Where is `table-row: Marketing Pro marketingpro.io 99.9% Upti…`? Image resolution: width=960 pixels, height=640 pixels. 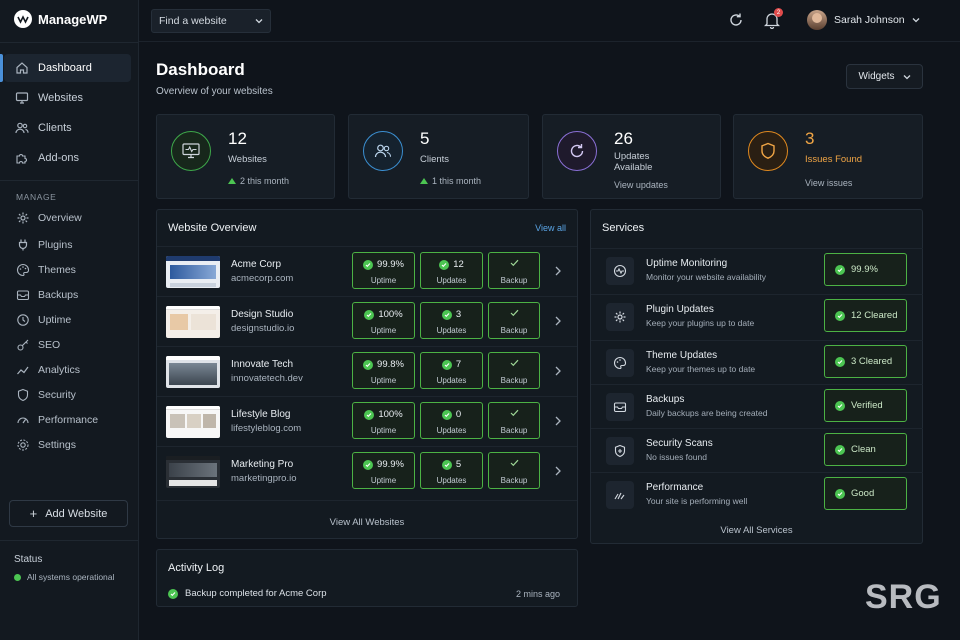 table-row: Marketing Pro marketingpro.io 99.9% Upti… is located at coordinates (367, 471).